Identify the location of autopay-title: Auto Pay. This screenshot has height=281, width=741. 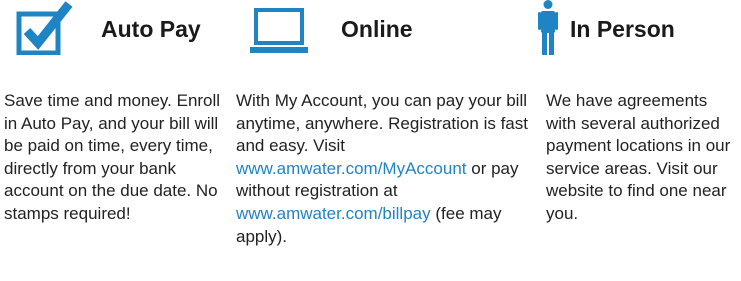
(151, 29).